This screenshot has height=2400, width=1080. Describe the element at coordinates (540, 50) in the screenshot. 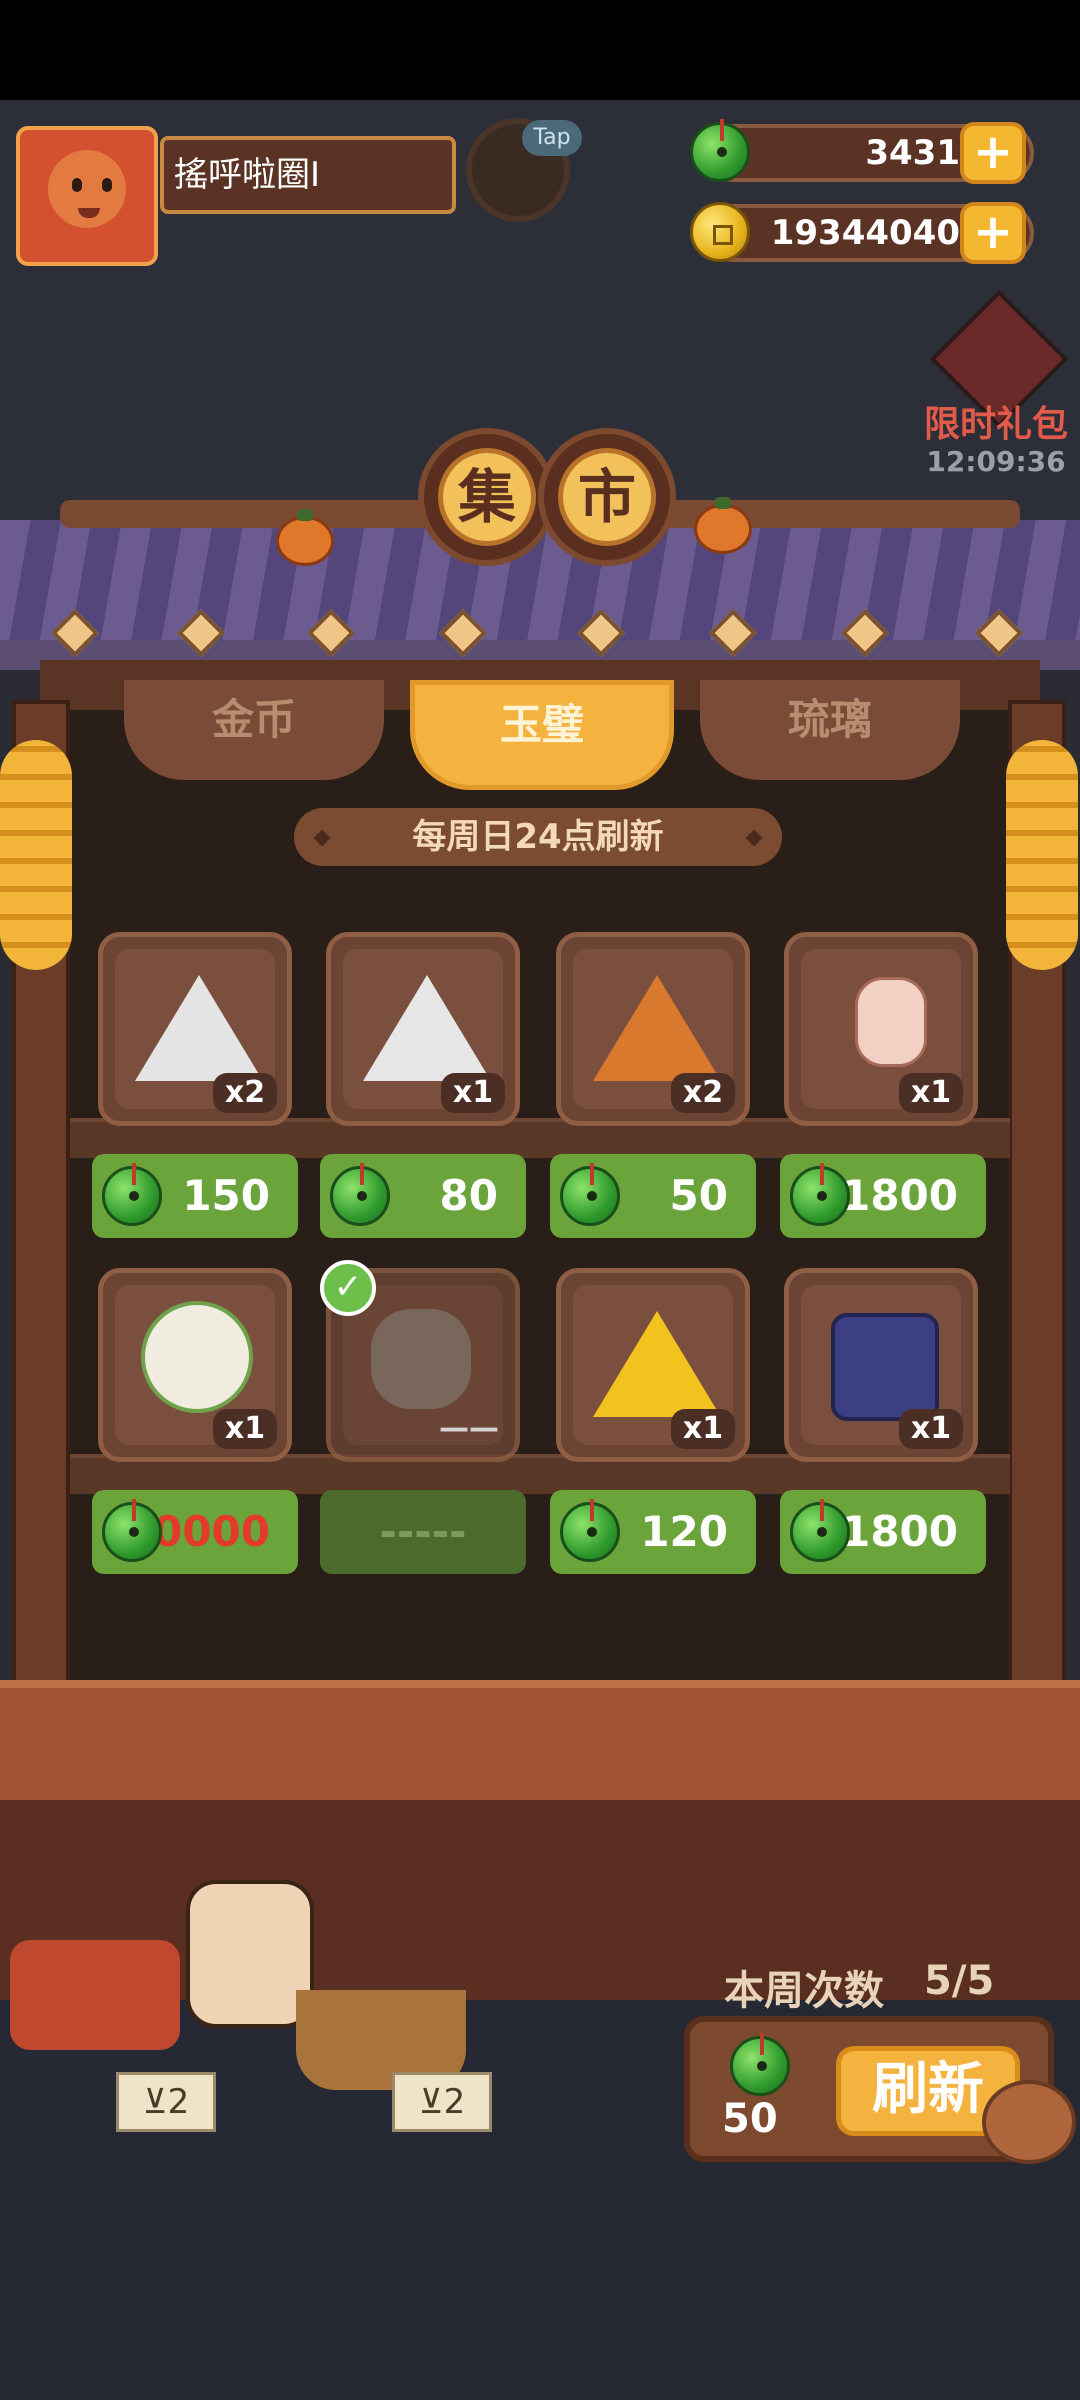

I see `status-bar` at that location.